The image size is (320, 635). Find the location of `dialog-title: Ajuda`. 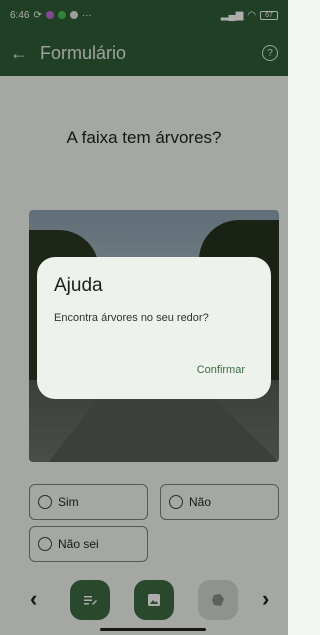

dialog-title: Ajuda is located at coordinates (78, 285).